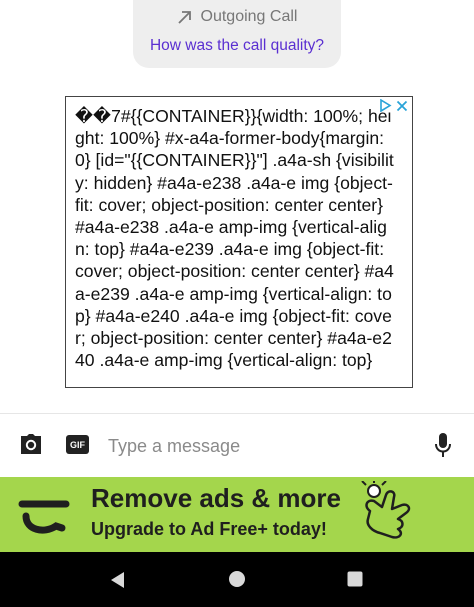 Image resolution: width=474 pixels, height=607 pixels. I want to click on home-circle-icon, so click(237, 579).